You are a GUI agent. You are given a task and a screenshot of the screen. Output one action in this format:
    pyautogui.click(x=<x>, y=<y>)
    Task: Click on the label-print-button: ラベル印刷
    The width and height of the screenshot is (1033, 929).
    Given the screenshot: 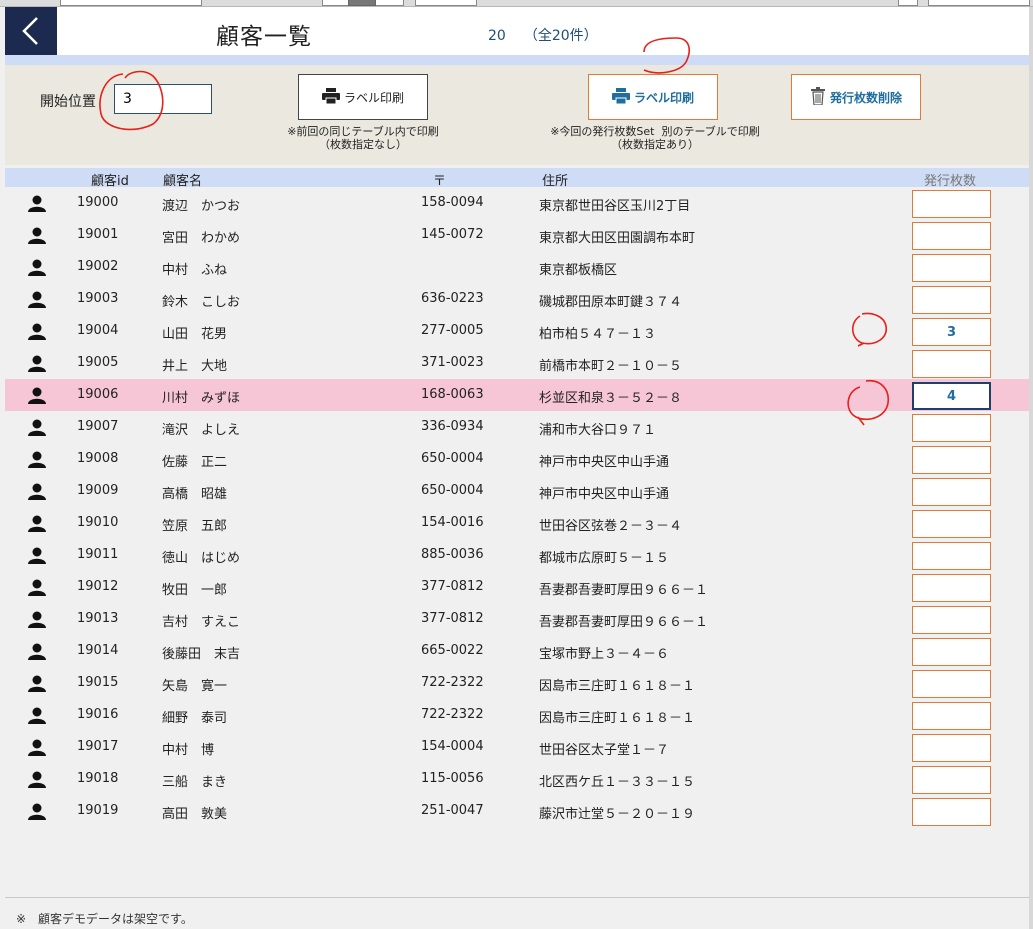 What is the action you would take?
    pyautogui.click(x=363, y=97)
    